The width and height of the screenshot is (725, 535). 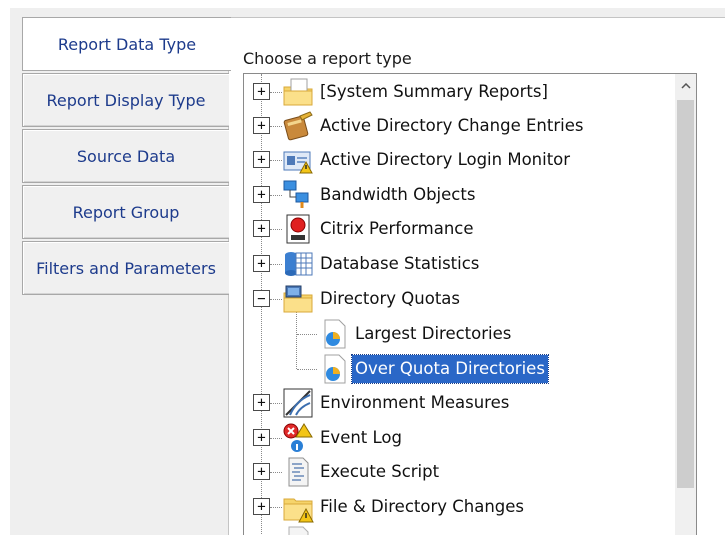 I want to click on tree-item-label: Bandwidth Objects, so click(x=397, y=195).